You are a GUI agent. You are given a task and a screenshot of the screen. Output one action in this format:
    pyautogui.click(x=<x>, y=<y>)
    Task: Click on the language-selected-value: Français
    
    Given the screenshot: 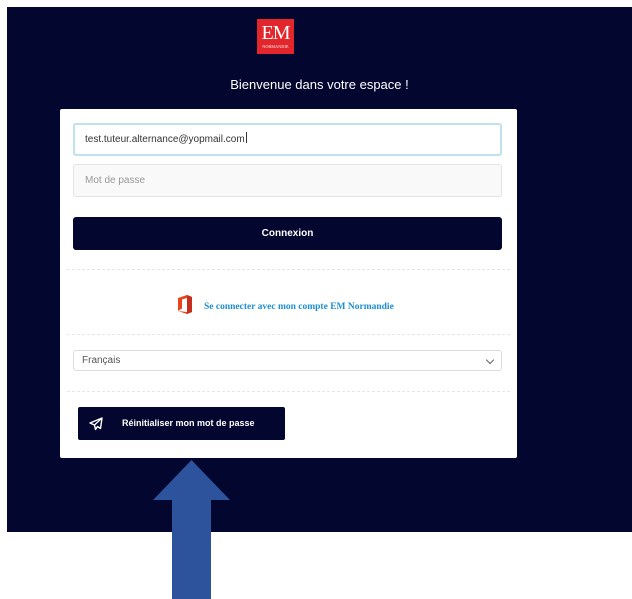 What is the action you would take?
    pyautogui.click(x=101, y=360)
    